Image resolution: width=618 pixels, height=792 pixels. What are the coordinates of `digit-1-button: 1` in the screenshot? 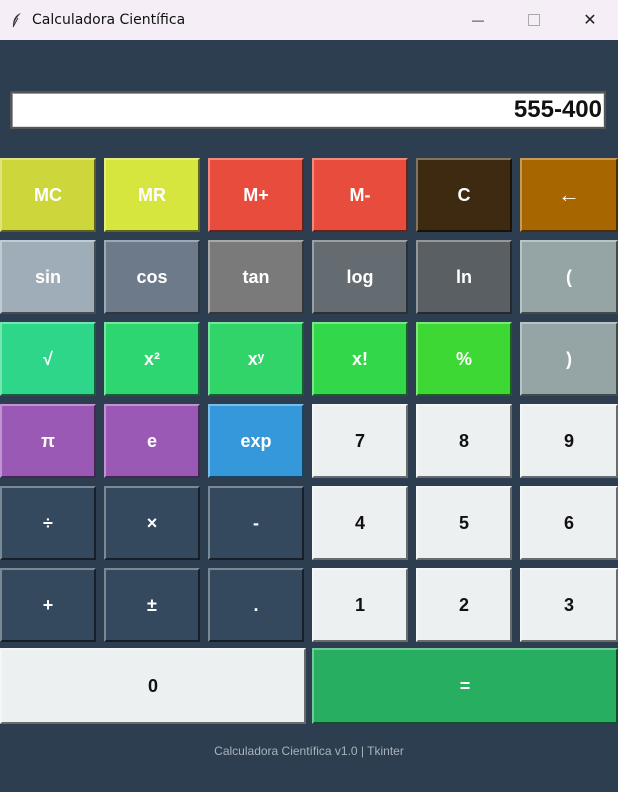 It's located at (360, 605).